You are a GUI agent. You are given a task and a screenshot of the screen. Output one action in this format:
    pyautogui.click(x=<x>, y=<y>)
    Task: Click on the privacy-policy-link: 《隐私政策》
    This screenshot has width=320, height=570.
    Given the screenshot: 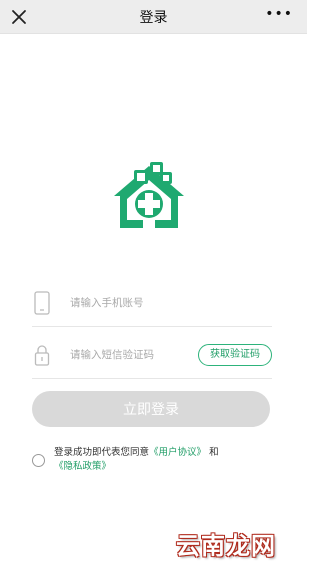 What is the action you would take?
    pyautogui.click(x=82, y=466)
    